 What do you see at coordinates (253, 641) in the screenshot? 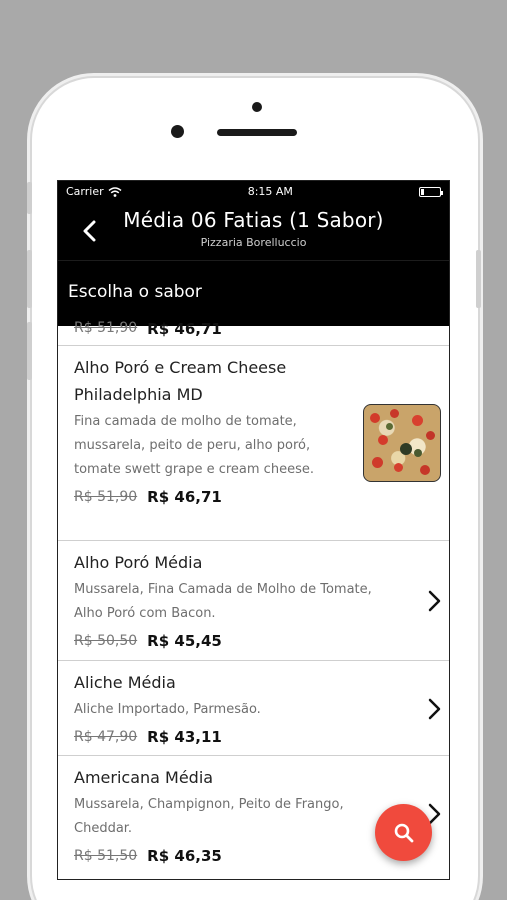
I see `price-row: R$ 50,50 R$ 45,45` at bounding box center [253, 641].